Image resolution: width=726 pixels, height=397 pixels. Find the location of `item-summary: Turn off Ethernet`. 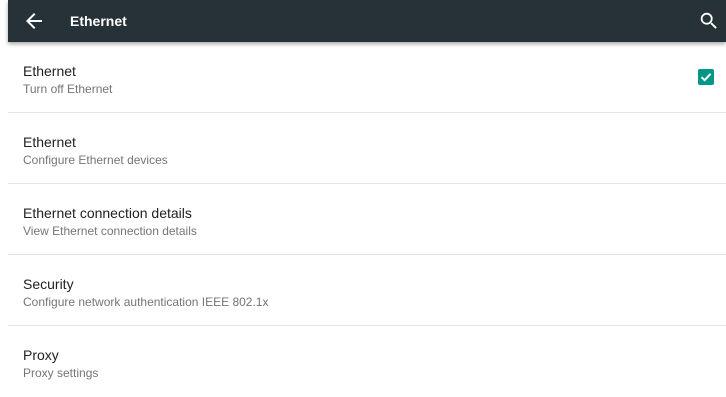

item-summary: Turn off Ethernet is located at coordinates (68, 89).